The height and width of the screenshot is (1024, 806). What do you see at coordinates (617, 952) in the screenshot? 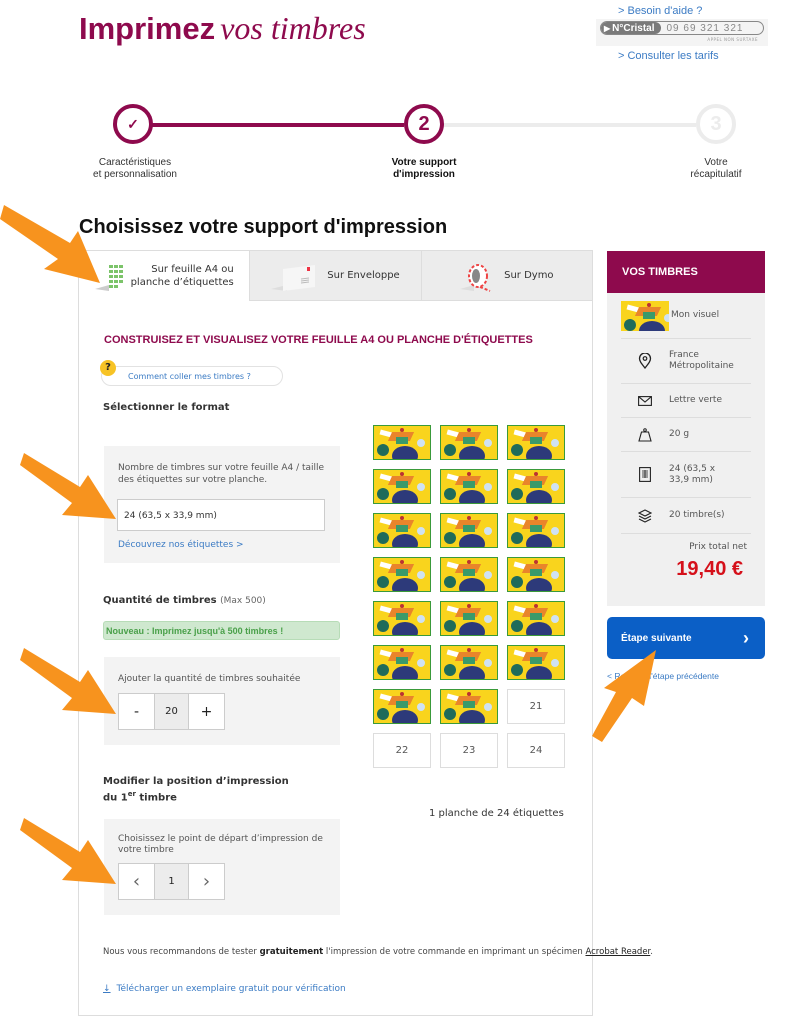
I see `acrobat-link: Acrobat Reader` at bounding box center [617, 952].